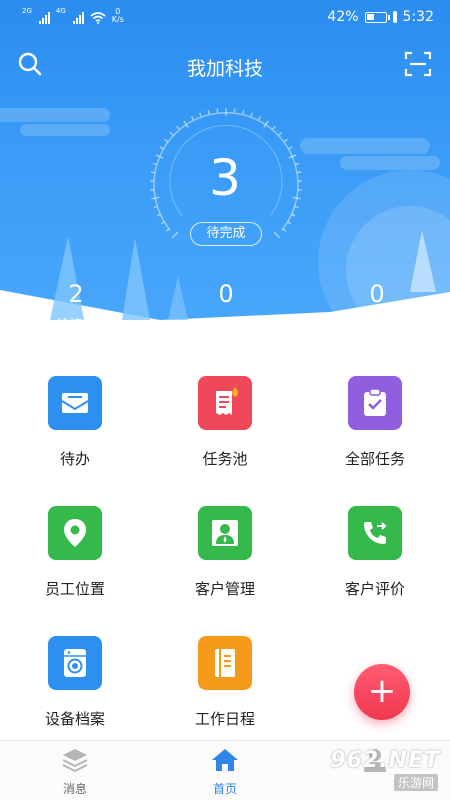  Describe the element at coordinates (74, 789) in the screenshot. I see `nav-item-label: 消息` at that location.